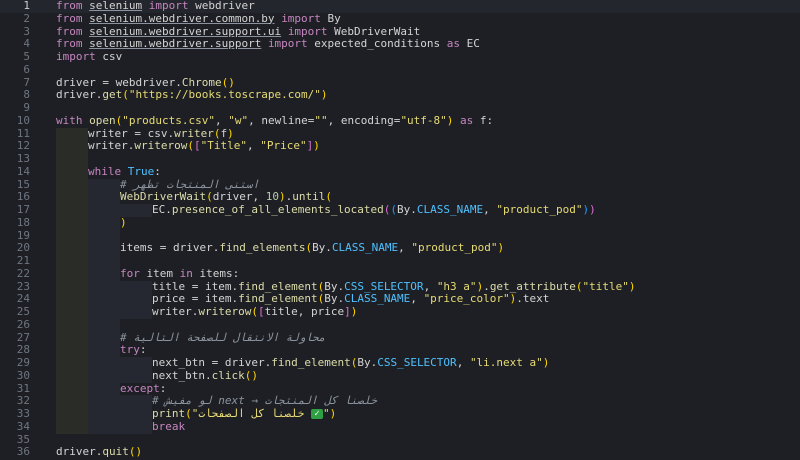 This screenshot has width=800, height=460. I want to click on code-token: break, so click(169, 426).